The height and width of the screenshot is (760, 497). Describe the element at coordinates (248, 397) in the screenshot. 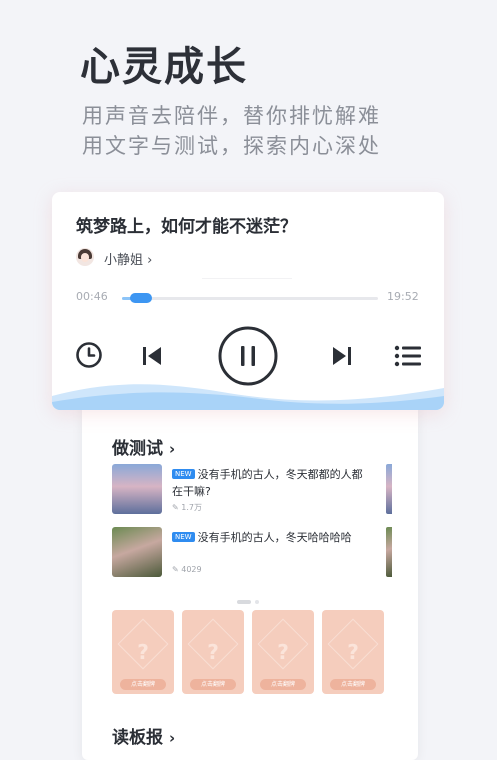

I see `wave-decoration` at that location.